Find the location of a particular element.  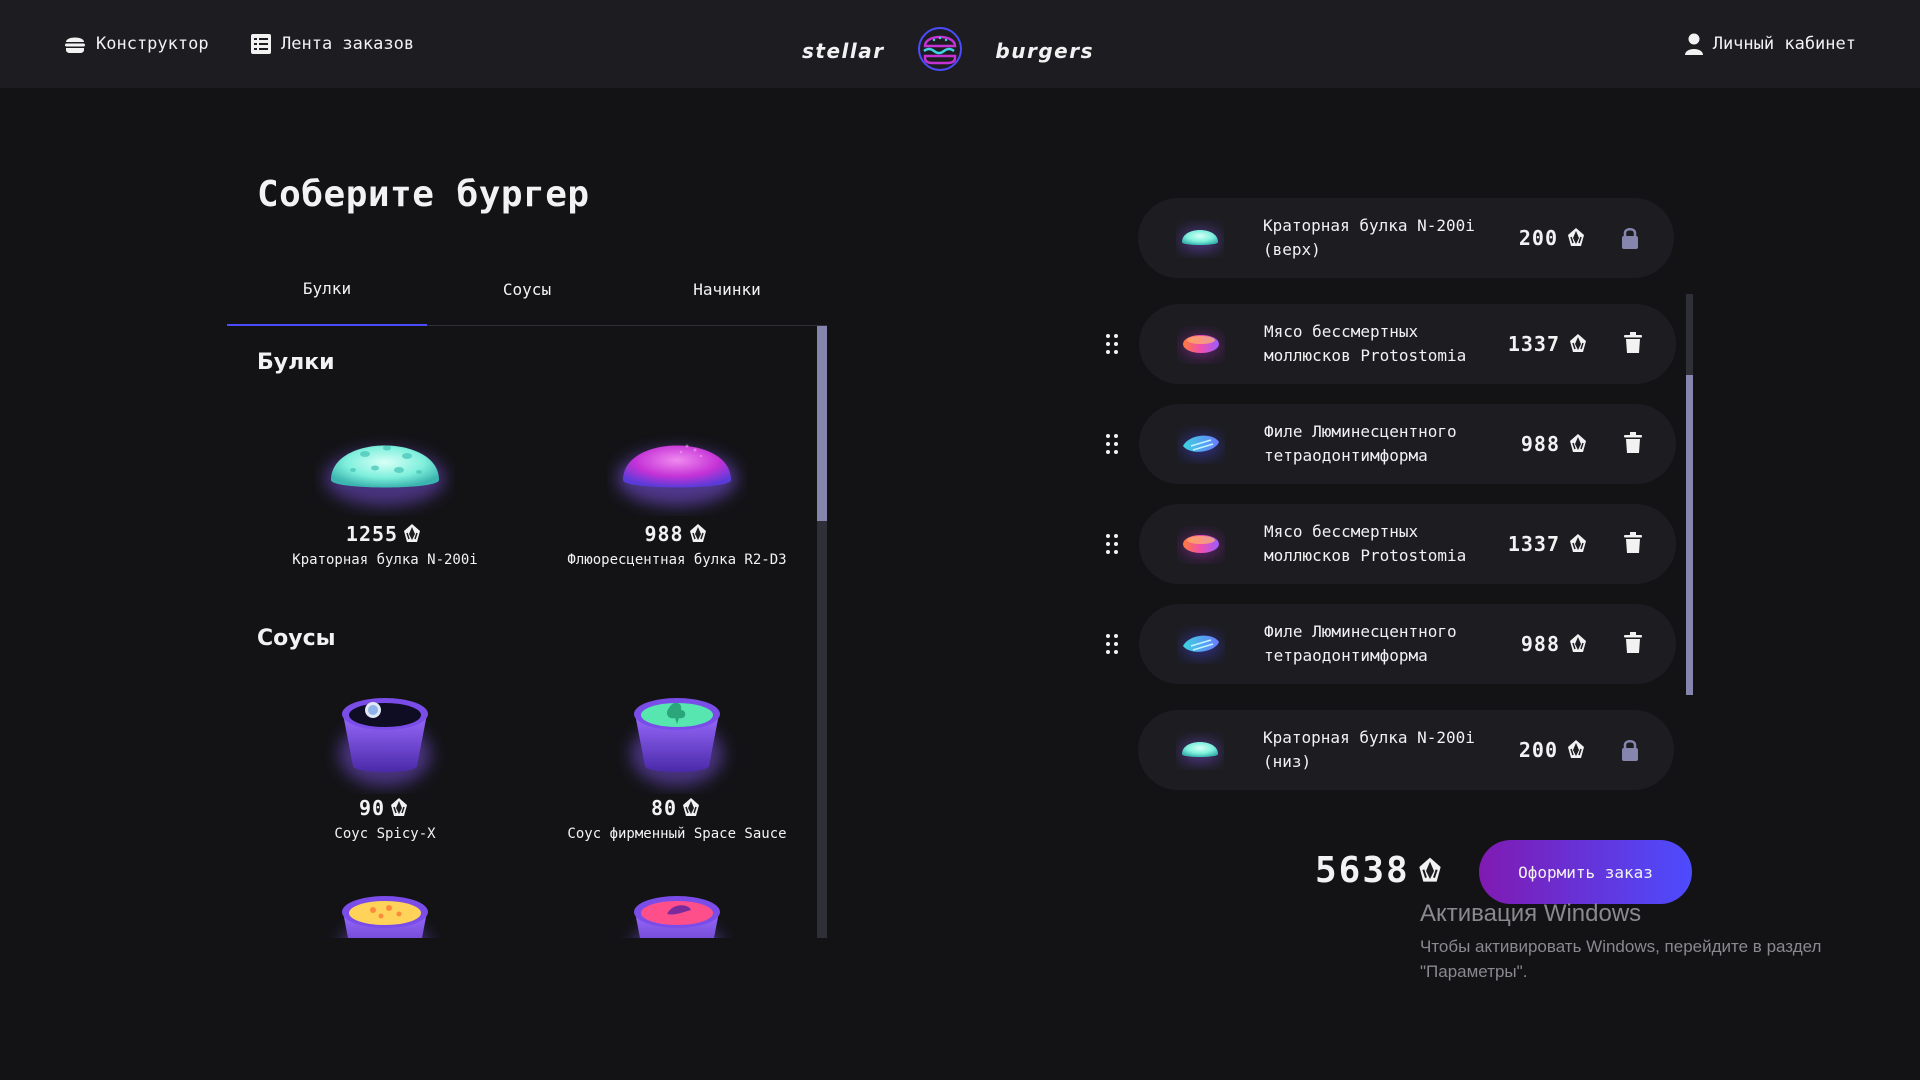

section-title-sauces: Соусы is located at coordinates (296, 638).